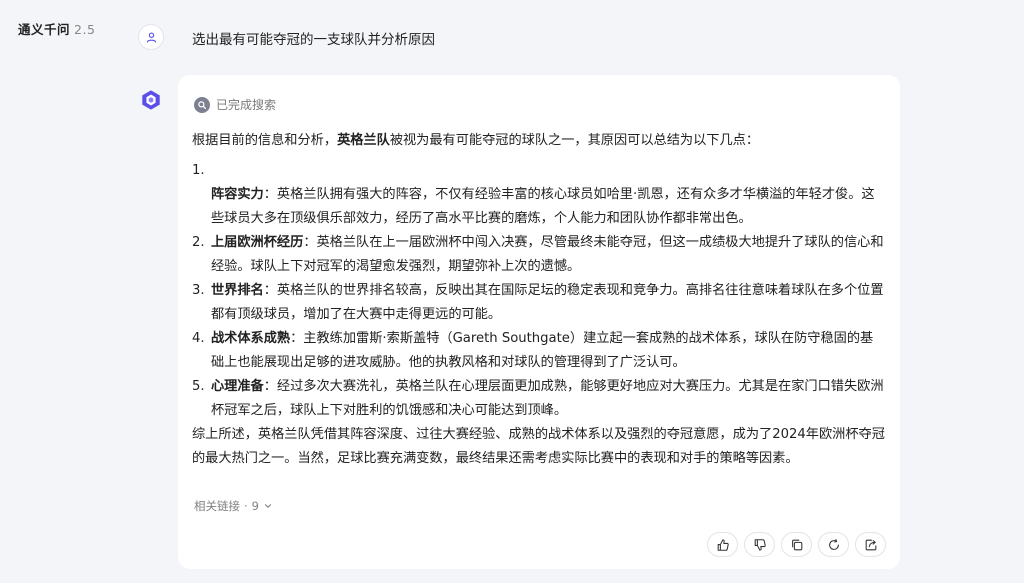  I want to click on point-title: 阵容实力, so click(237, 194).